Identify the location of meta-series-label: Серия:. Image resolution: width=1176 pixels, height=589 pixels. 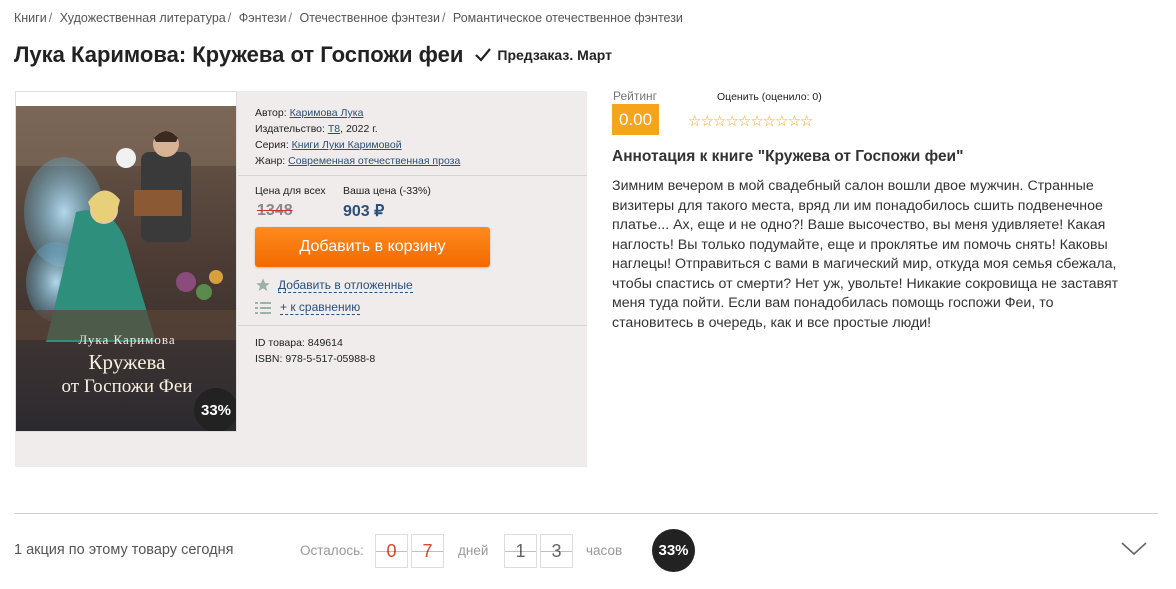
(272, 145).